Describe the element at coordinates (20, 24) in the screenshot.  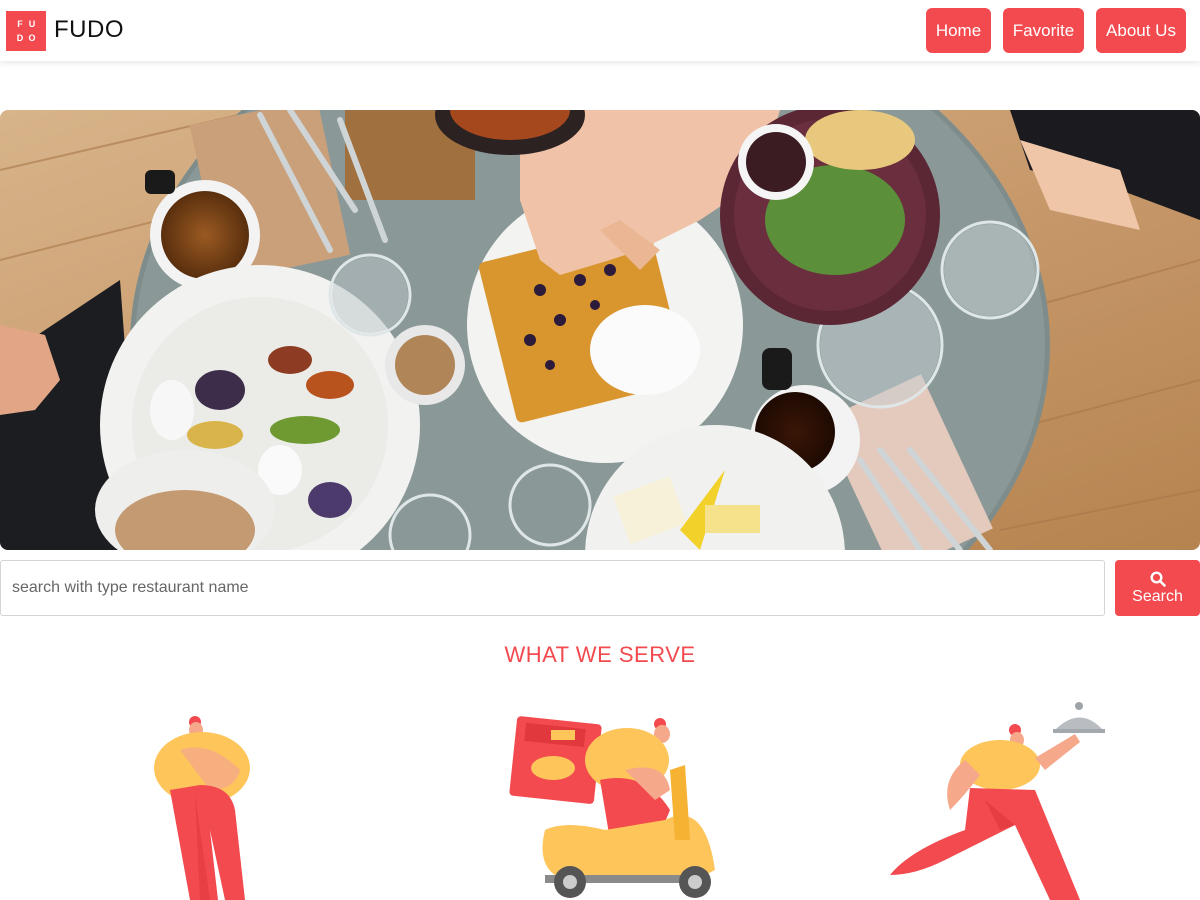
I see `logo-letter-f: F` at that location.